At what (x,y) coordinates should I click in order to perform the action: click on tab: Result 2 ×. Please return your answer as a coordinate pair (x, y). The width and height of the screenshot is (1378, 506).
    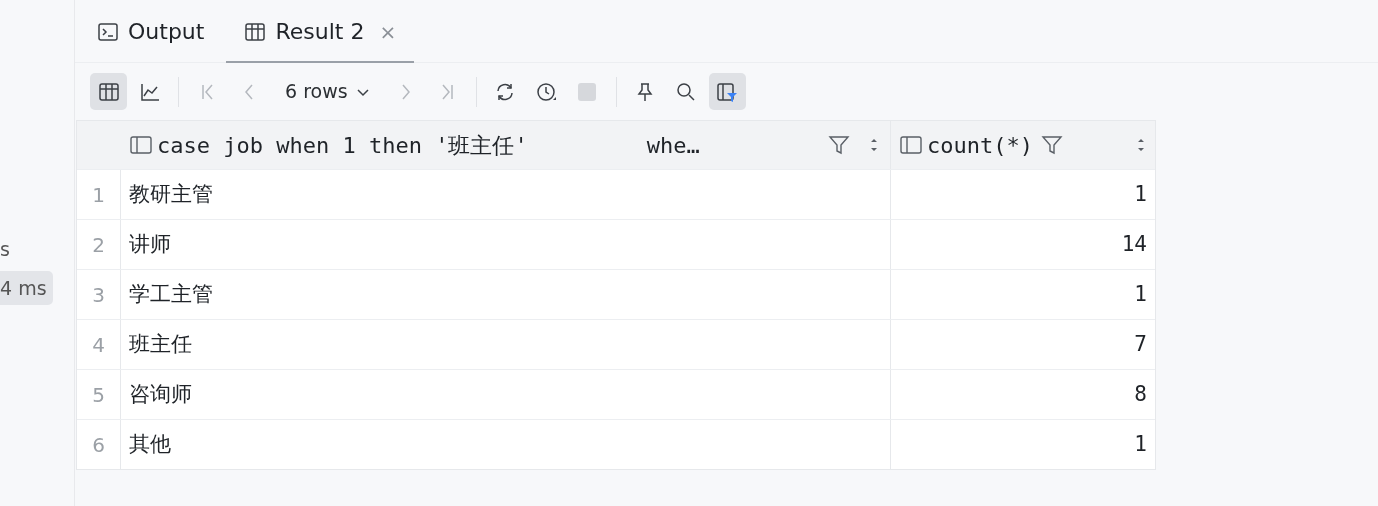
    Looking at the image, I should click on (320, 39).